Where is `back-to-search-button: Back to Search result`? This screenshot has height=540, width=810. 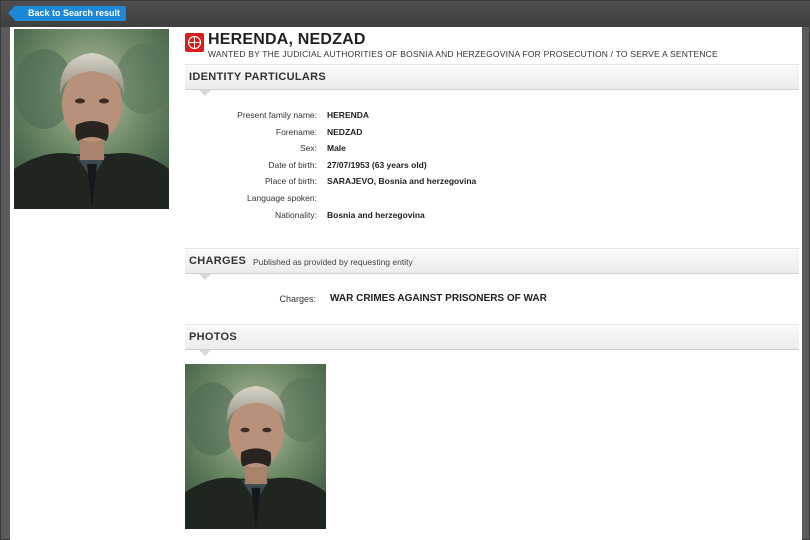 back-to-search-button: Back to Search result is located at coordinates (67, 13).